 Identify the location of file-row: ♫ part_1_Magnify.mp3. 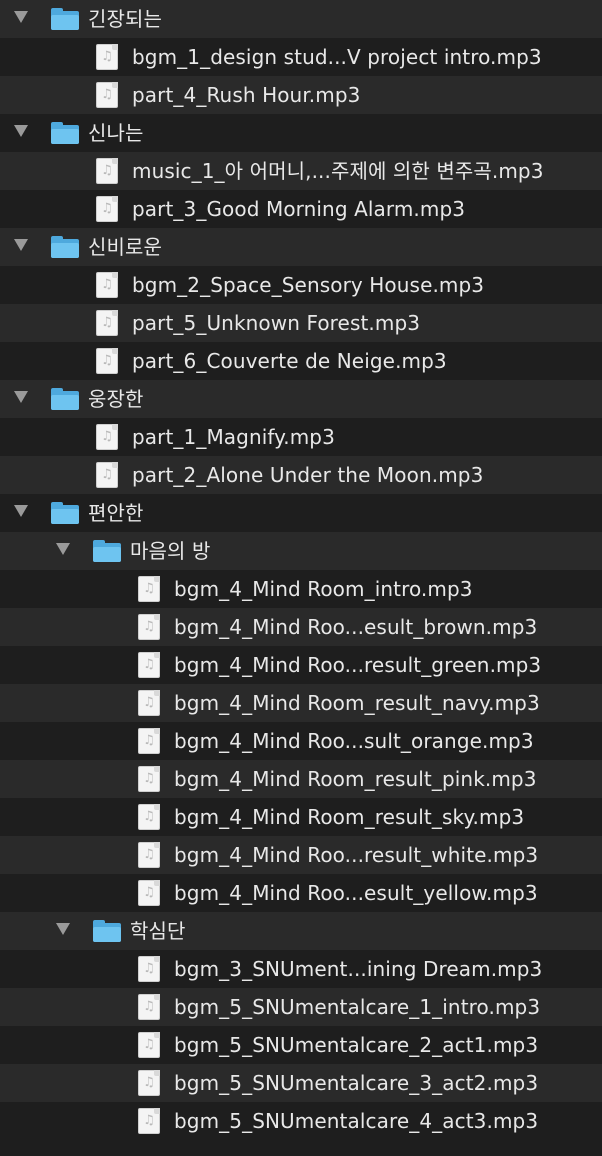
(301, 437).